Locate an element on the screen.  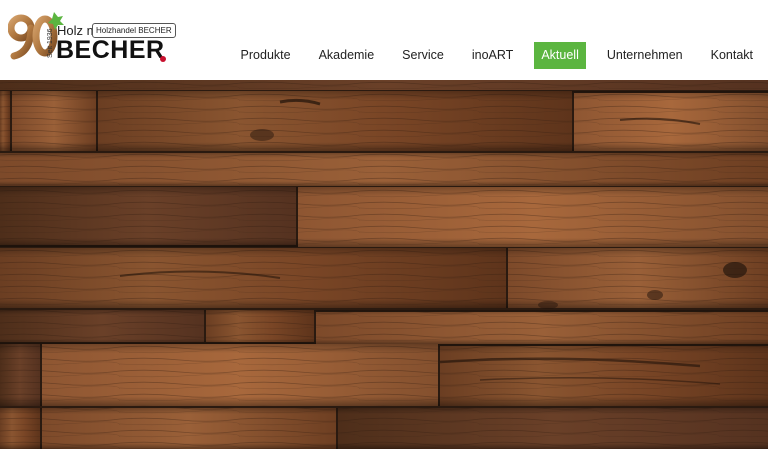
nav-item-service: Service is located at coordinates (423, 55).